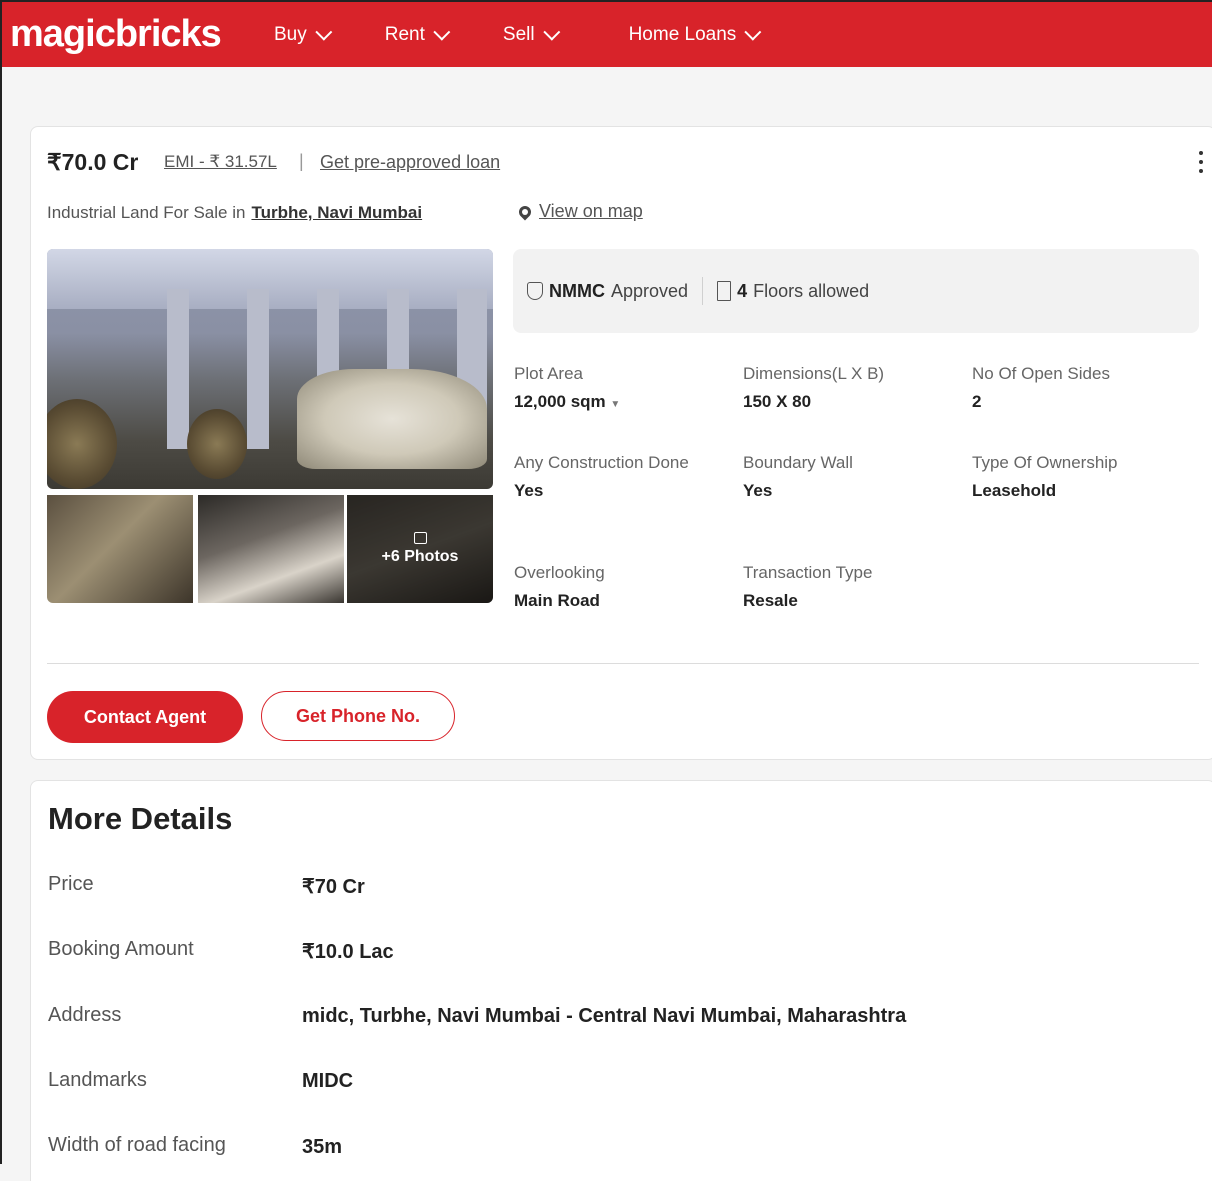 The height and width of the screenshot is (1181, 1212). Describe the element at coordinates (322, 1147) in the screenshot. I see `detail-value-road-width: 35m` at that location.